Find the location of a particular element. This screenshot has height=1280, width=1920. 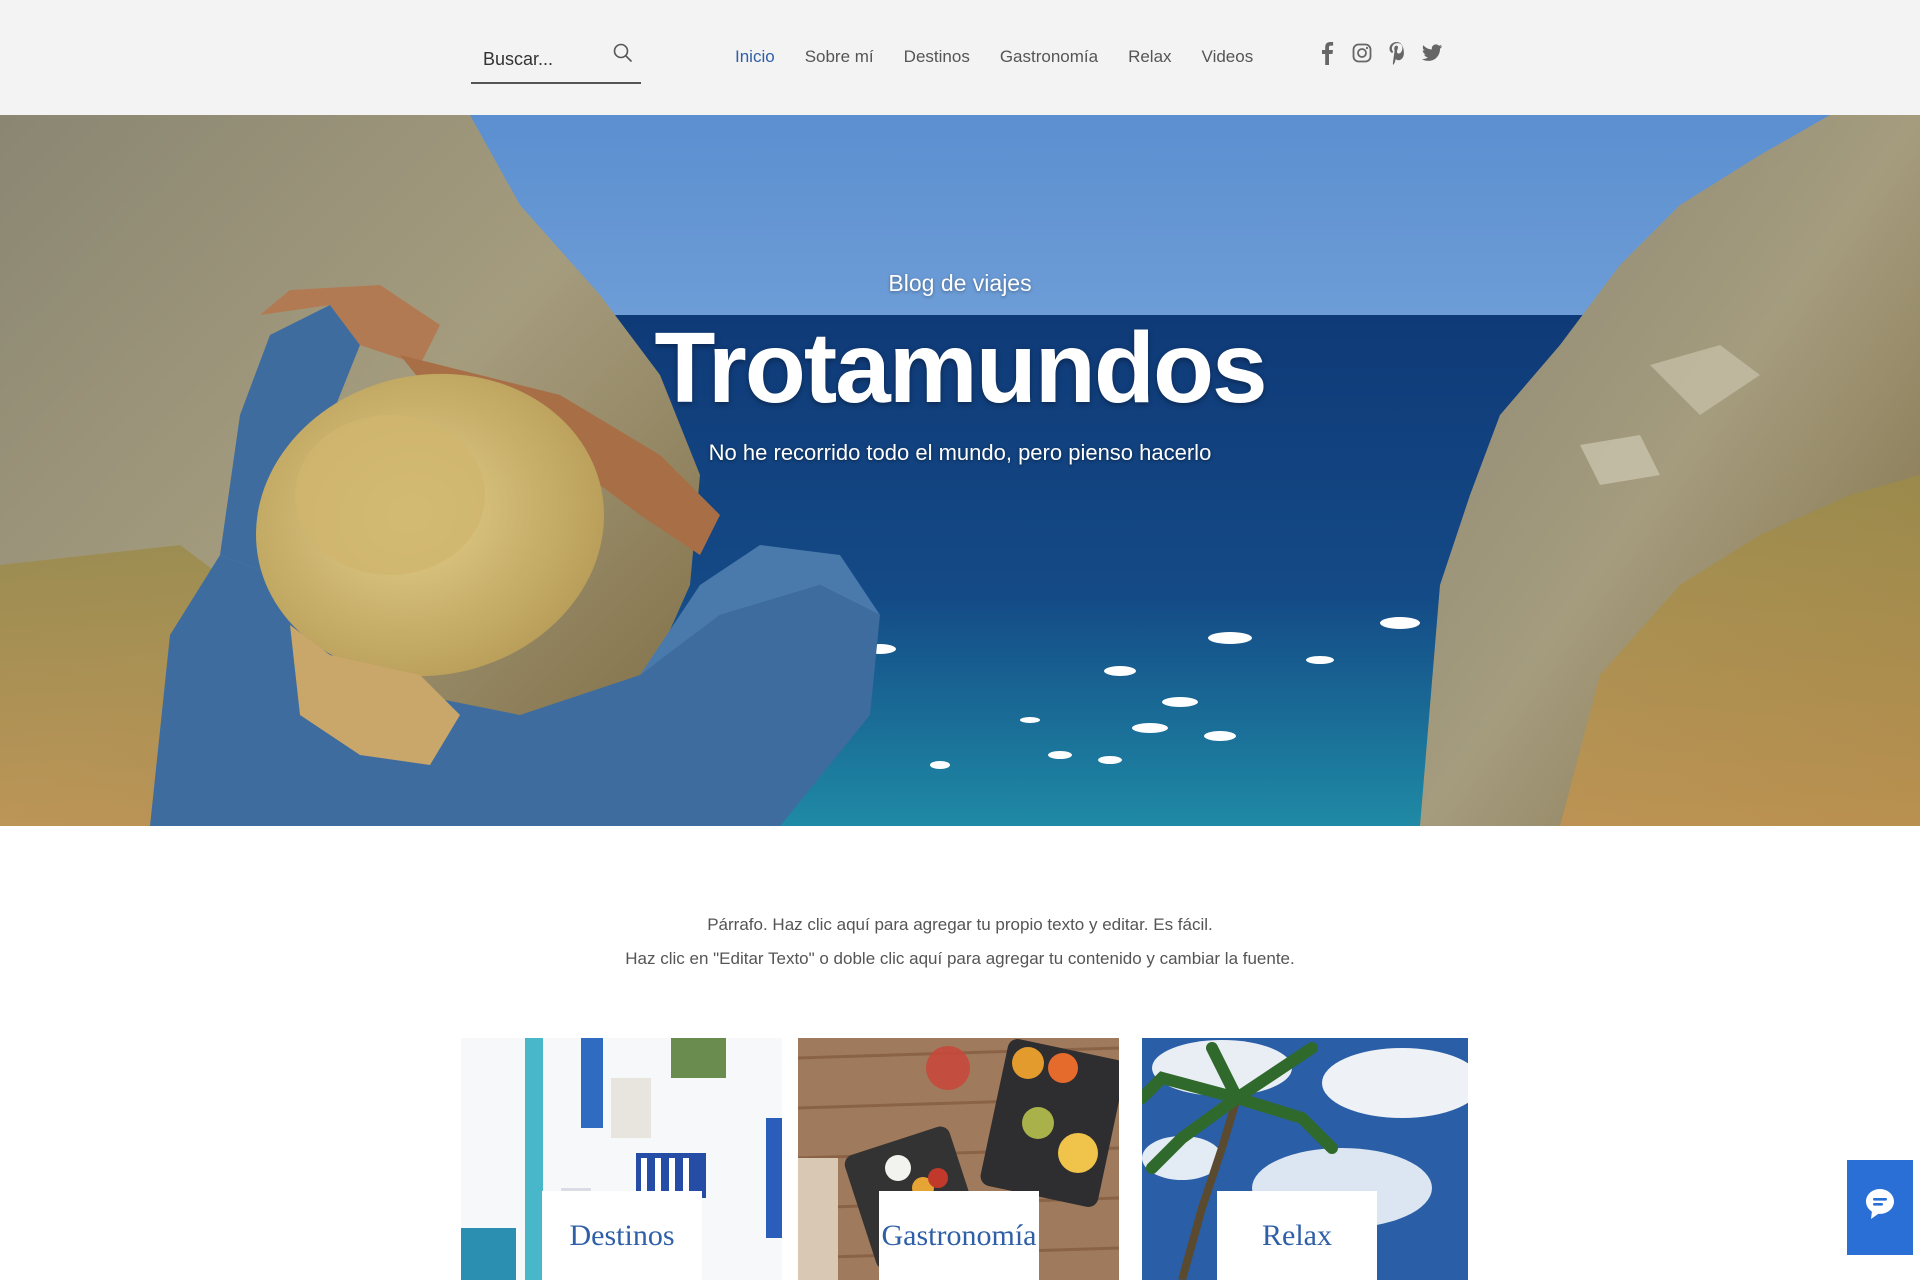

chat-button is located at coordinates (1880, 1207).